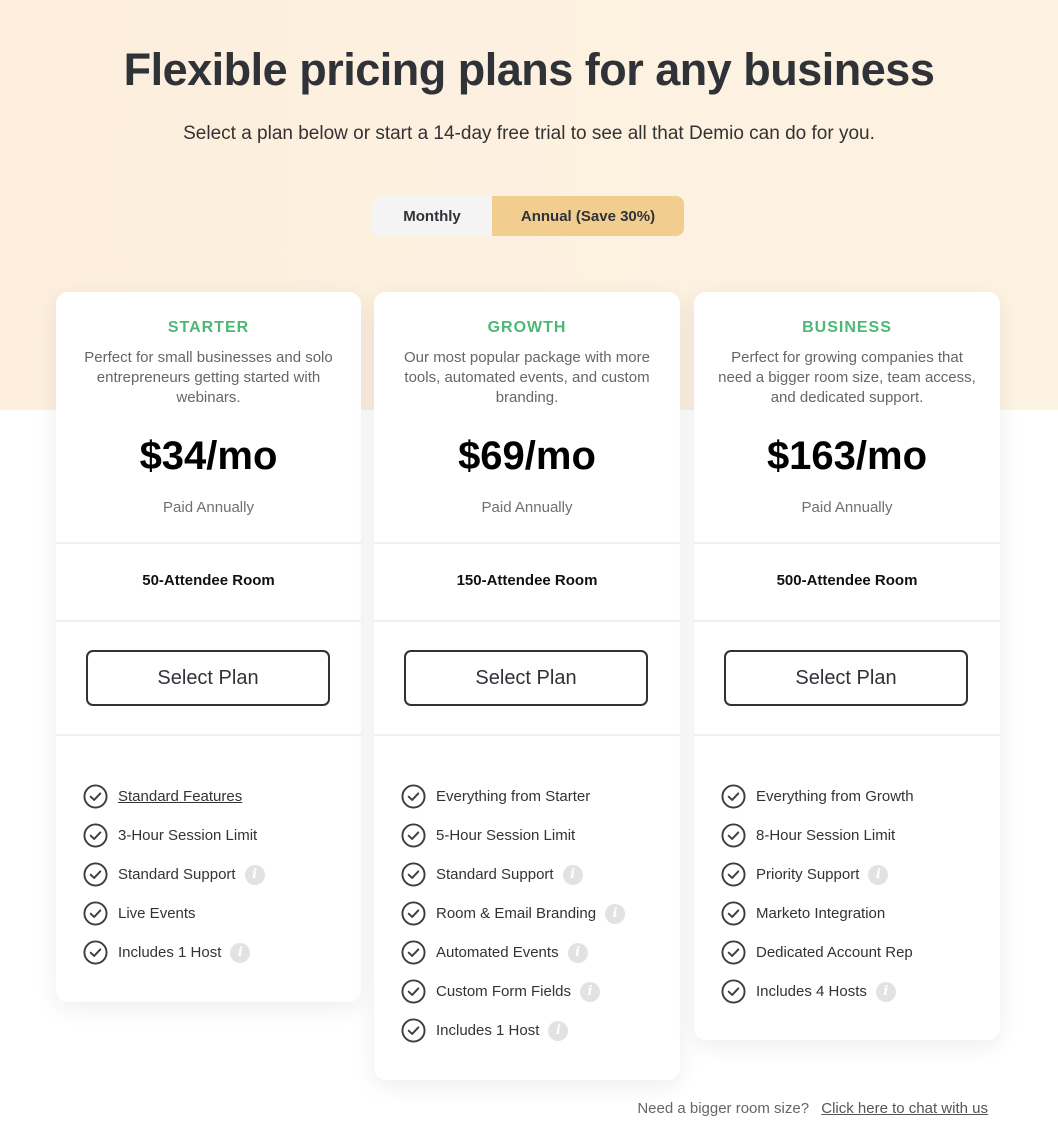 Image resolution: width=1058 pixels, height=1136 pixels. What do you see at coordinates (811, 991) in the screenshot?
I see `feature-label: Includes 4 Hosts` at bounding box center [811, 991].